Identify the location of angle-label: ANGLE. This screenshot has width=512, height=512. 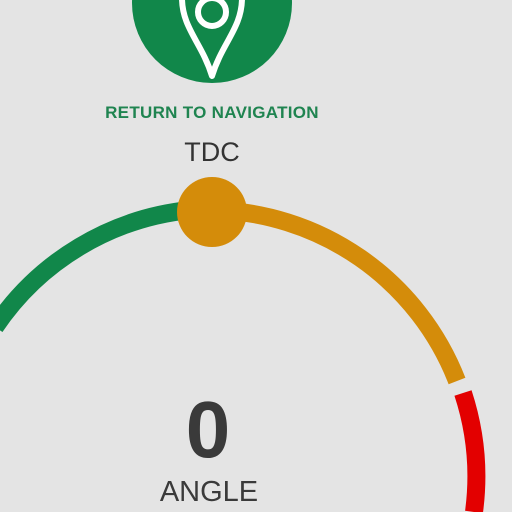
(209, 492).